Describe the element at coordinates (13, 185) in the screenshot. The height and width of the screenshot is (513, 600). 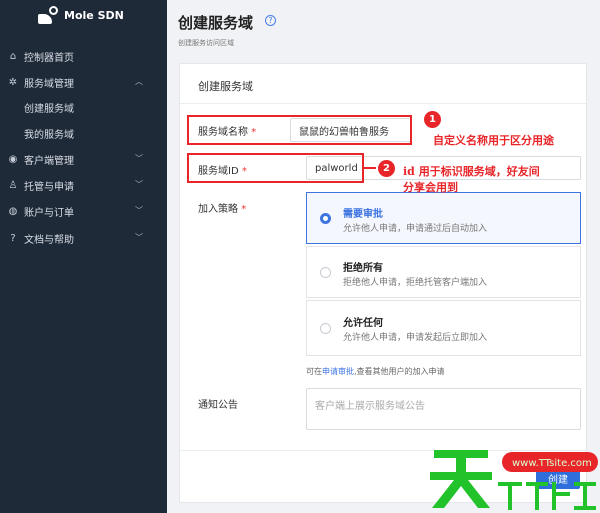
I see `hosting-icon: ♙` at that location.